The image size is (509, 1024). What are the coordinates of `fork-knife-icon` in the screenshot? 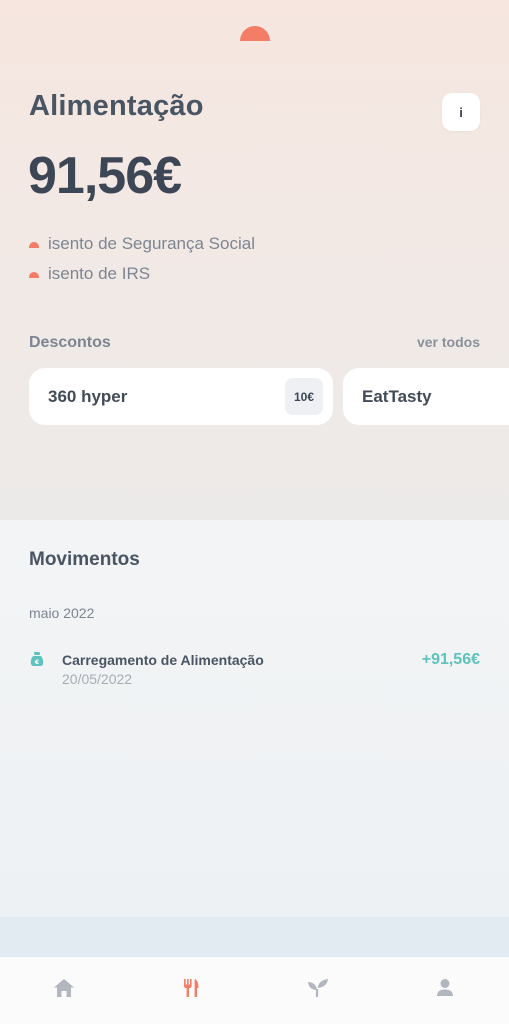 It's located at (191, 988).